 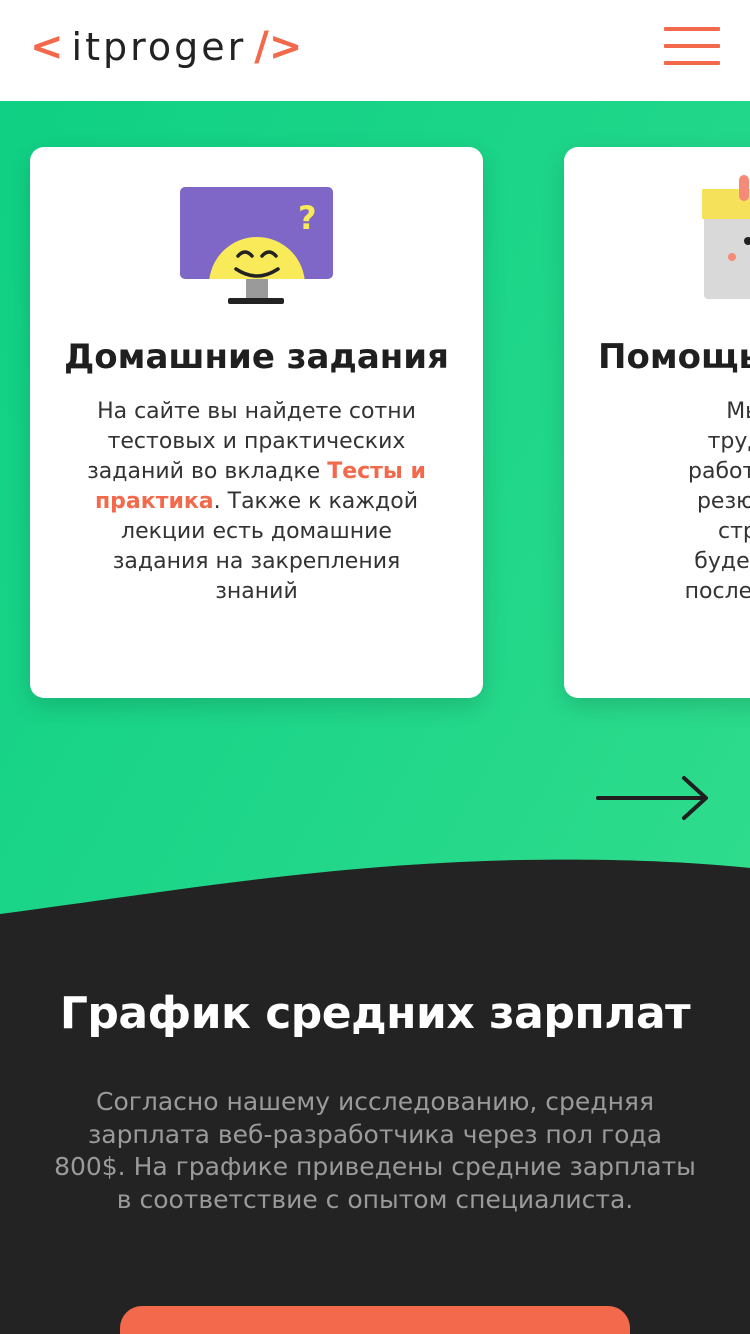 What do you see at coordinates (375, 50) in the screenshot?
I see `site-header: < itproger />` at bounding box center [375, 50].